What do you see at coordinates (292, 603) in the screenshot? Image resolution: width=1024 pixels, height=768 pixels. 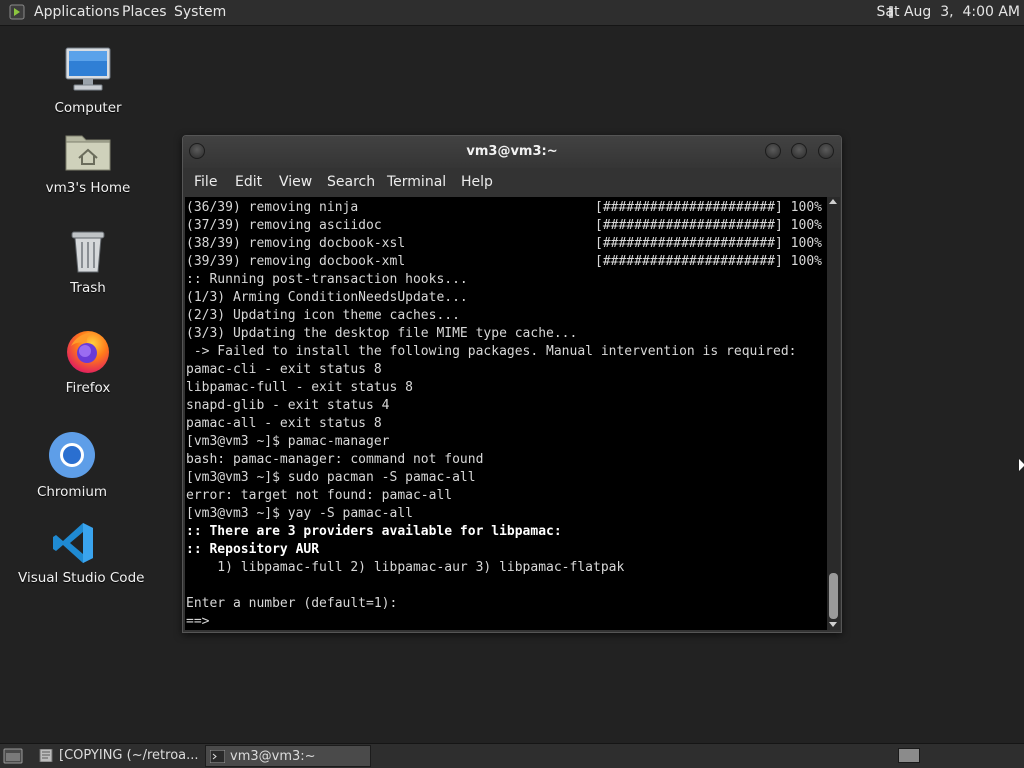 I see `terminal-line-text: Enter a number (default=1):` at bounding box center [292, 603].